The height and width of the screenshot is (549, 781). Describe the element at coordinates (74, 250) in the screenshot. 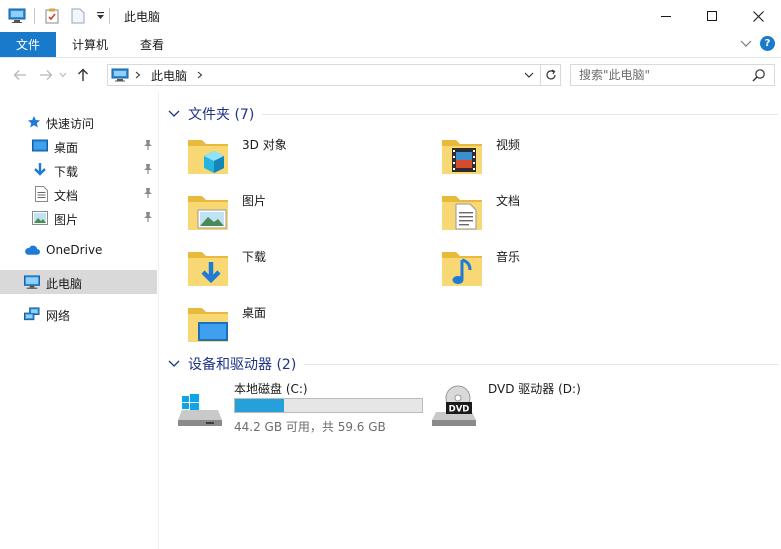

I see `sidebar-item-label: OneDrive` at that location.